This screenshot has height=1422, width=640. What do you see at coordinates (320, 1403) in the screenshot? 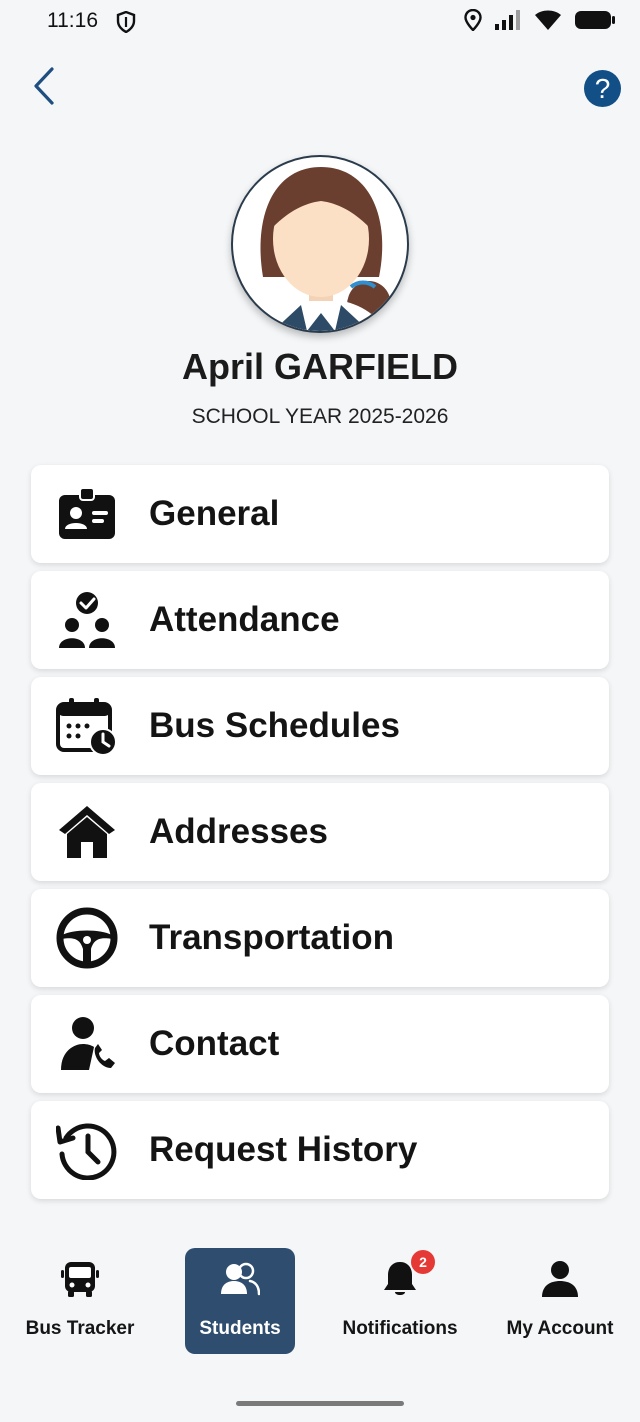
I see `home-indicator` at bounding box center [320, 1403].